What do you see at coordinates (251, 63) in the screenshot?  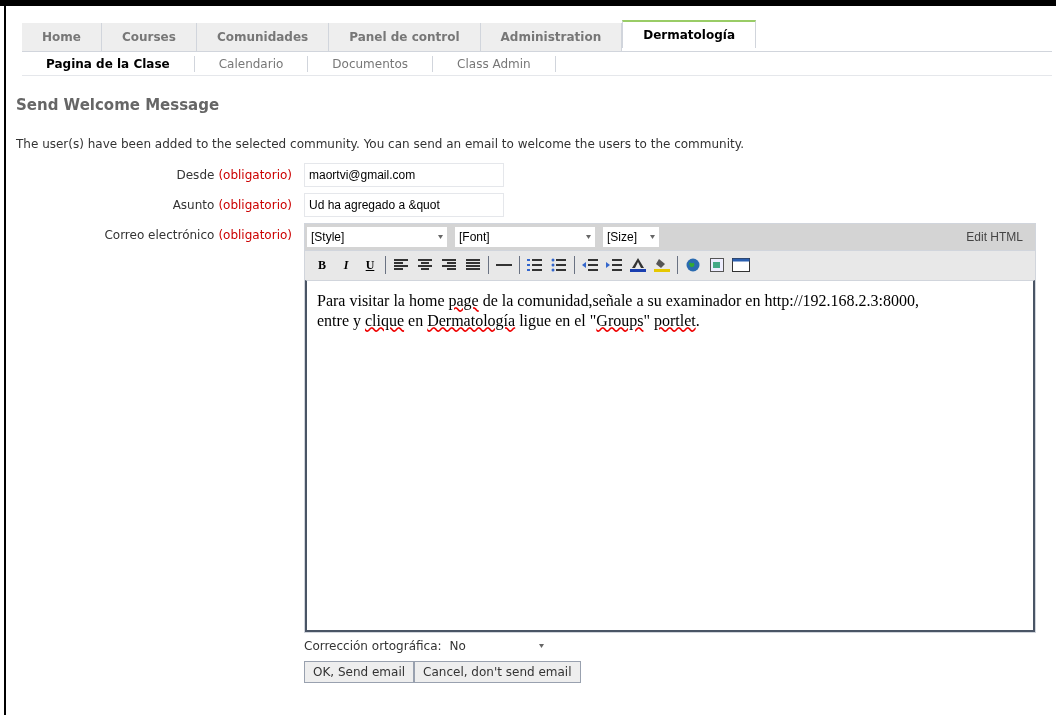 I see `sub-tab: Calendario` at bounding box center [251, 63].